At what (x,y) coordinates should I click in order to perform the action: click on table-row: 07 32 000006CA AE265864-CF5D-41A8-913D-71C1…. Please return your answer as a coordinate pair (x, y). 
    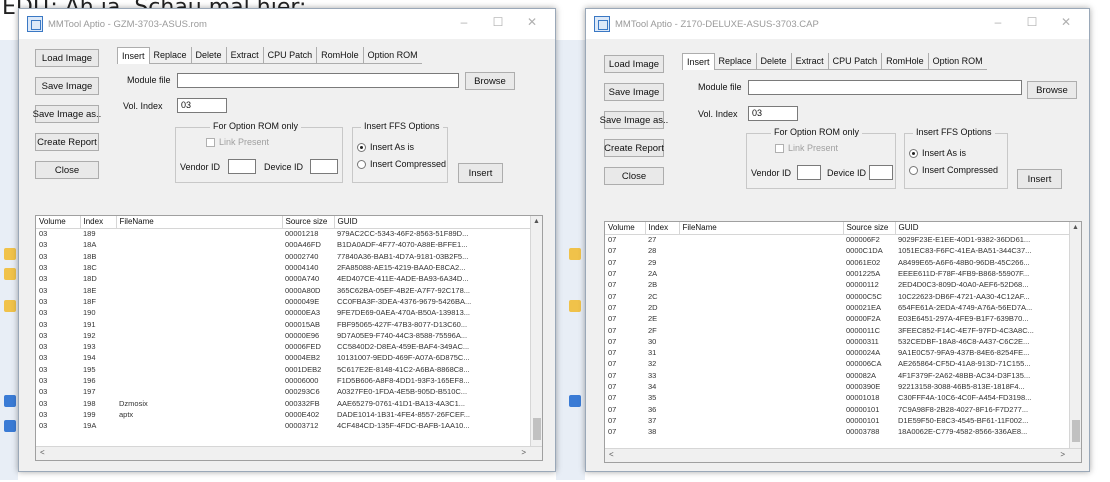
    Looking at the image, I should click on (838, 363).